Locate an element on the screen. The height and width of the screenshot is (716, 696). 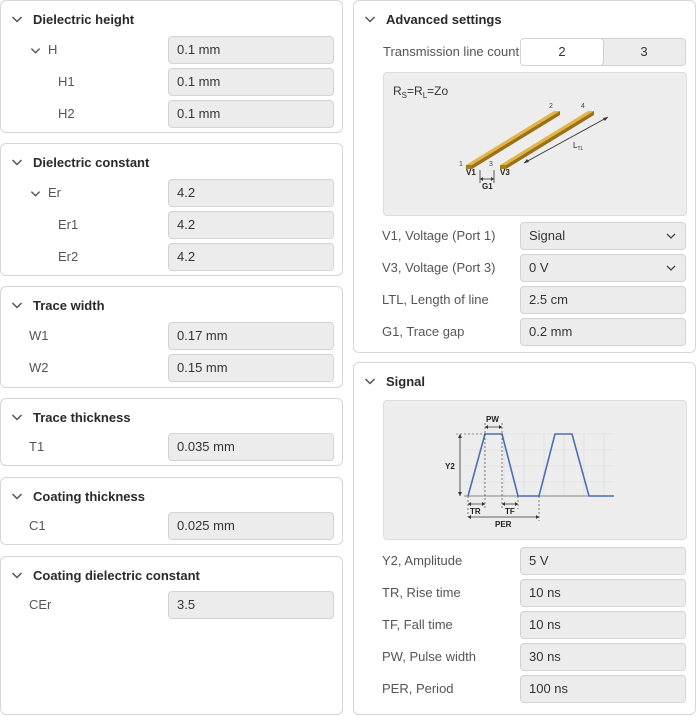
ltl-field: 2.5 cm is located at coordinates (603, 300).